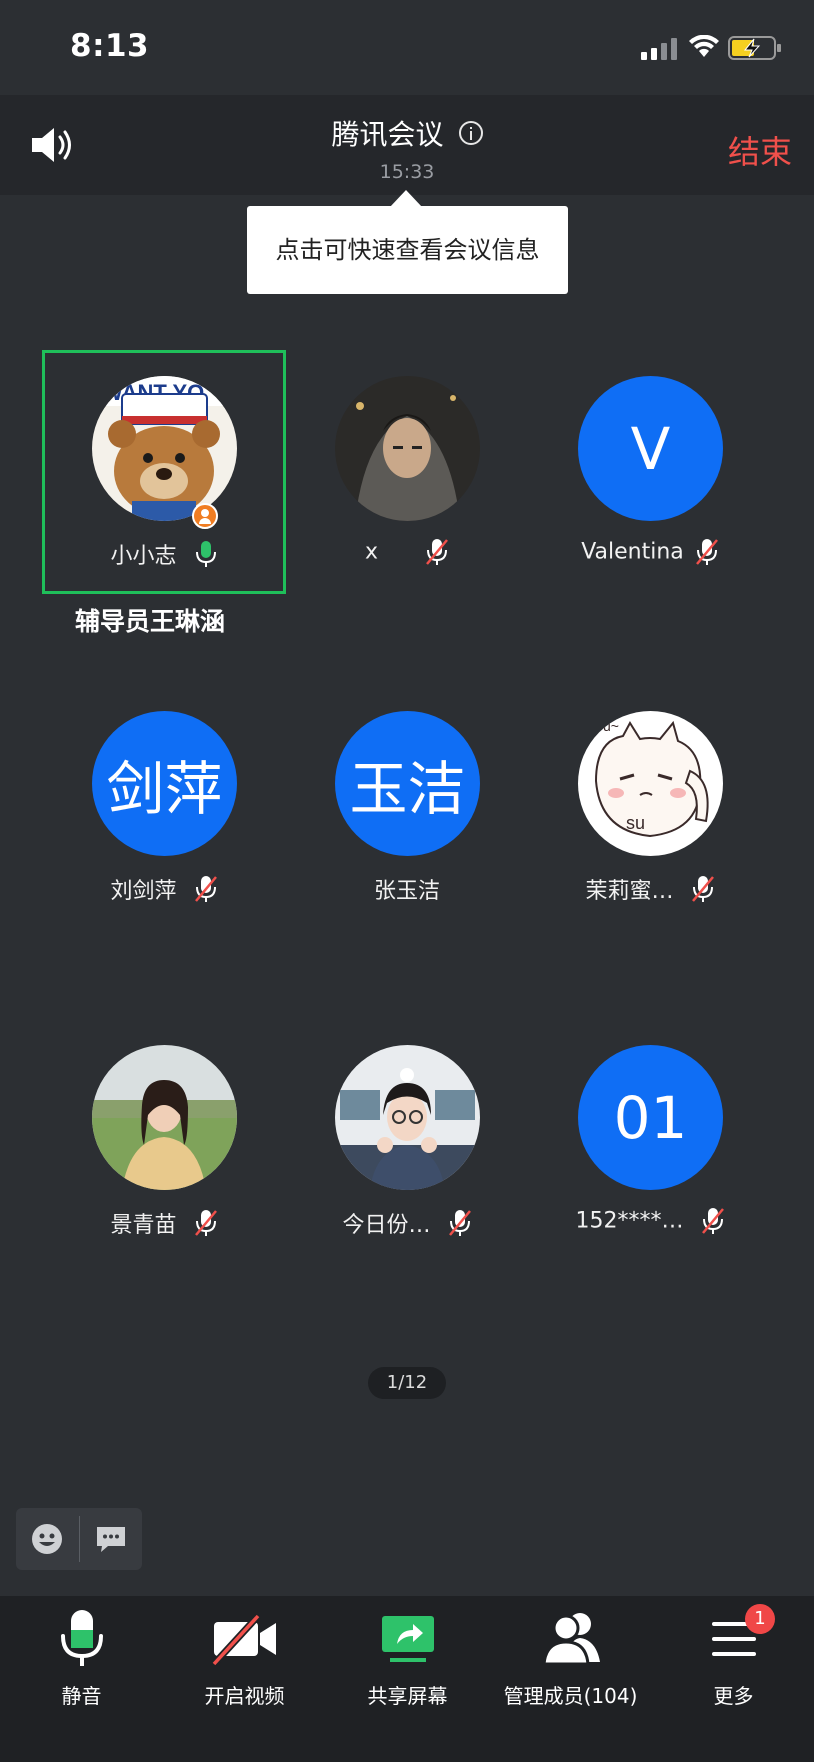 This screenshot has width=814, height=1762. I want to click on chat-icon, so click(111, 1539).